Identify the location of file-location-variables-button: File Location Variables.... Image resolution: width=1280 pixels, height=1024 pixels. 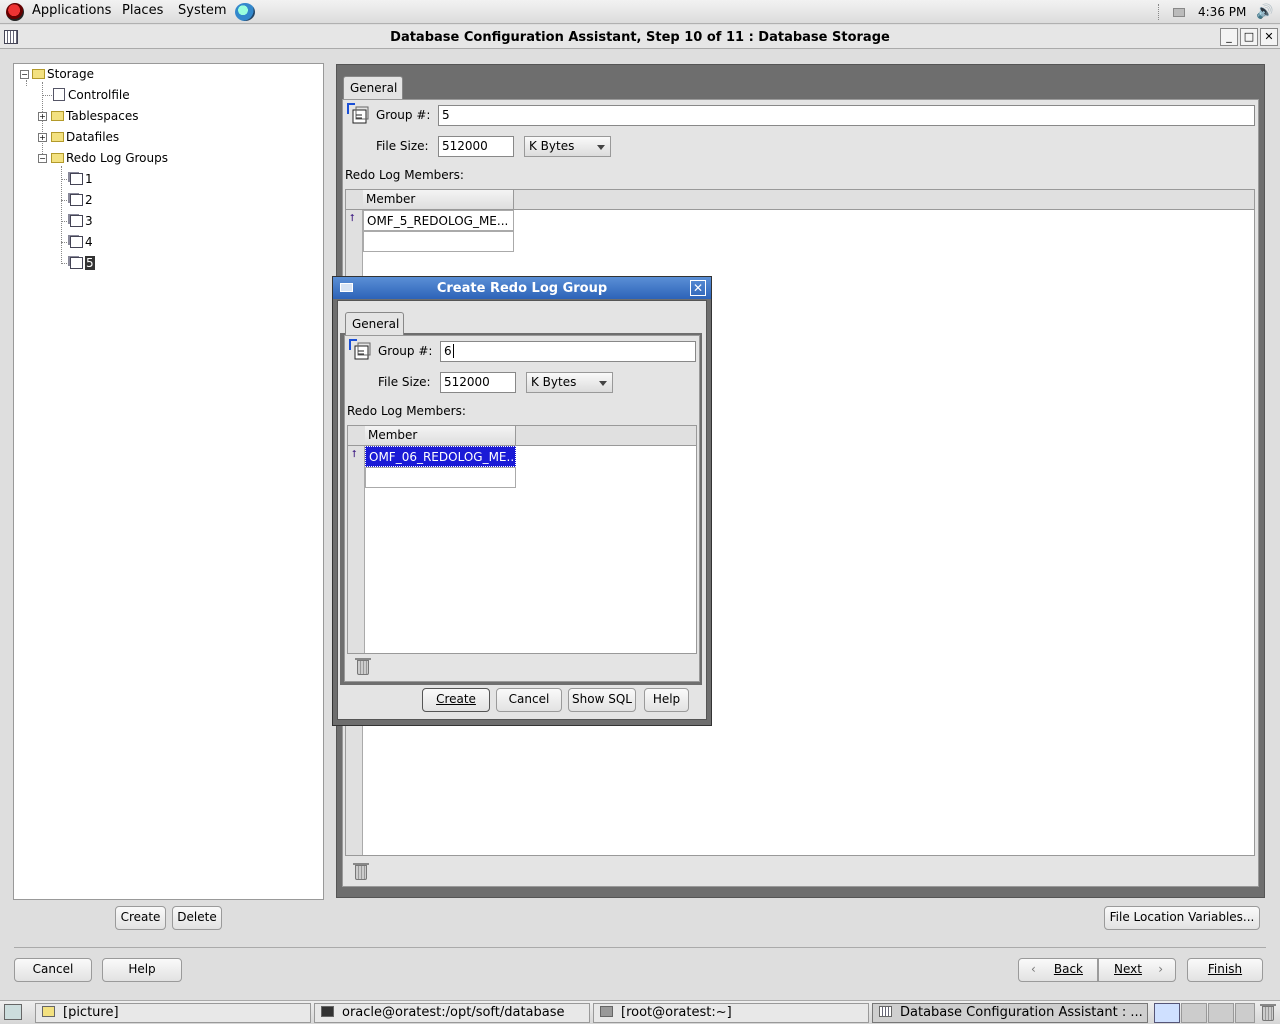
(1182, 918).